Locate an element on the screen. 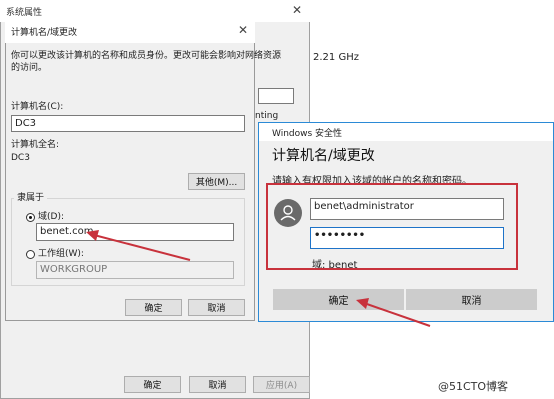  domain-arrow-head is located at coordinates (92, 235).